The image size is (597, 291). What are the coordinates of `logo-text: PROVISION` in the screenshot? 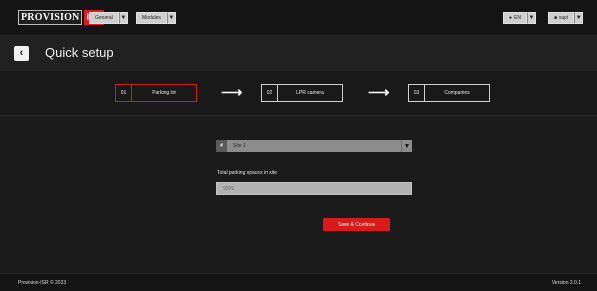 It's located at (50, 17).